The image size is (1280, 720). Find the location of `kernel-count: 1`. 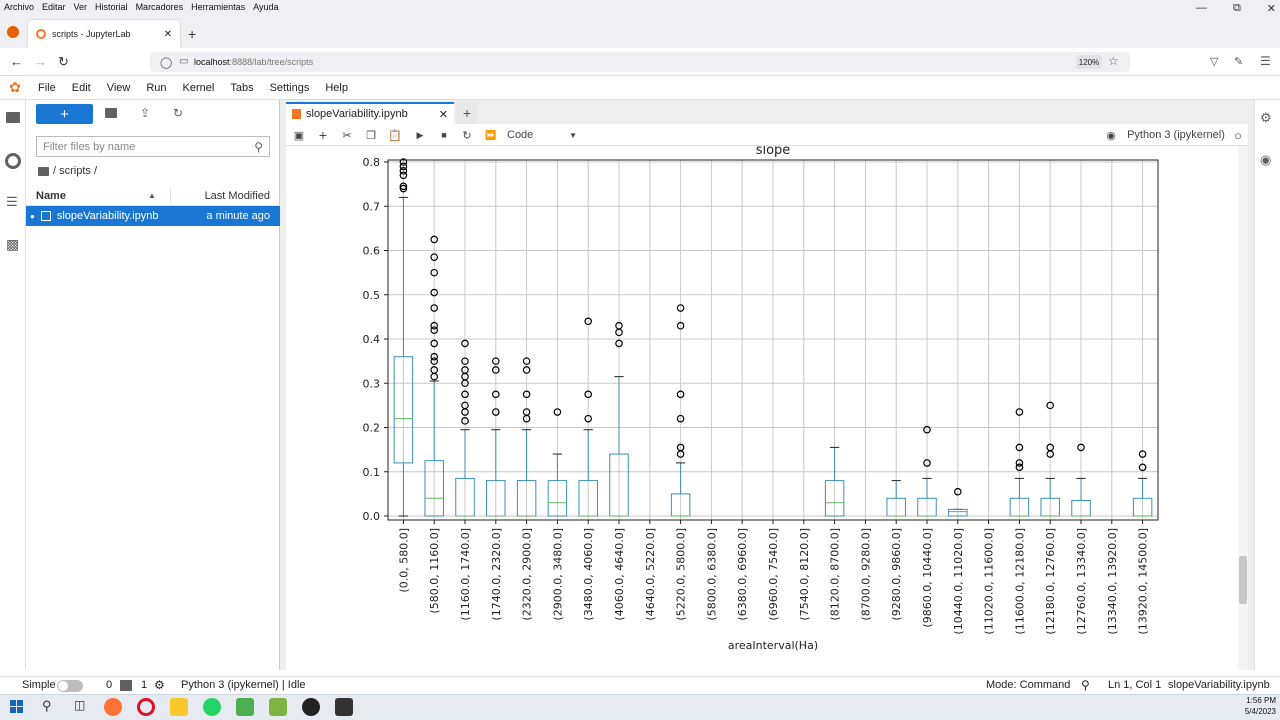

kernel-count: 1 is located at coordinates (144, 685).